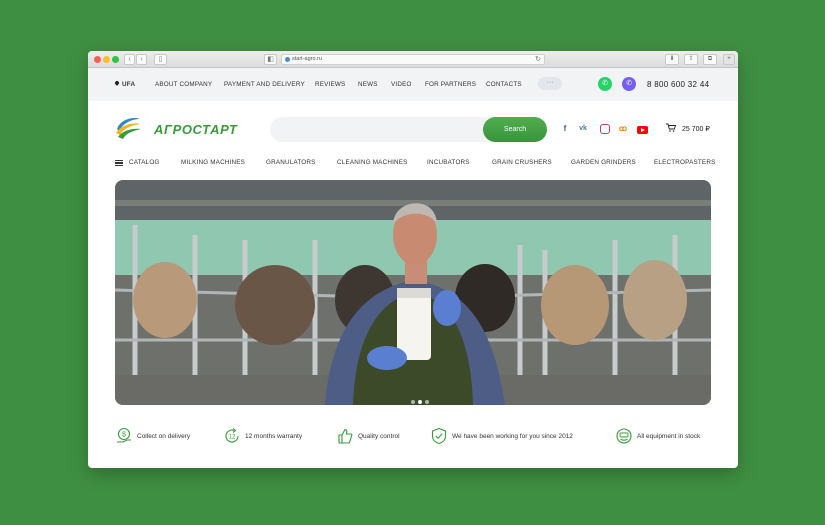  What do you see at coordinates (671, 127) in the screenshot?
I see `cart-icon` at bounding box center [671, 127].